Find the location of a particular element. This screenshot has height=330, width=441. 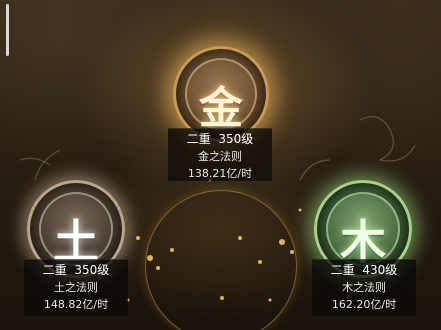

scroll-indicator is located at coordinates (7, 30).